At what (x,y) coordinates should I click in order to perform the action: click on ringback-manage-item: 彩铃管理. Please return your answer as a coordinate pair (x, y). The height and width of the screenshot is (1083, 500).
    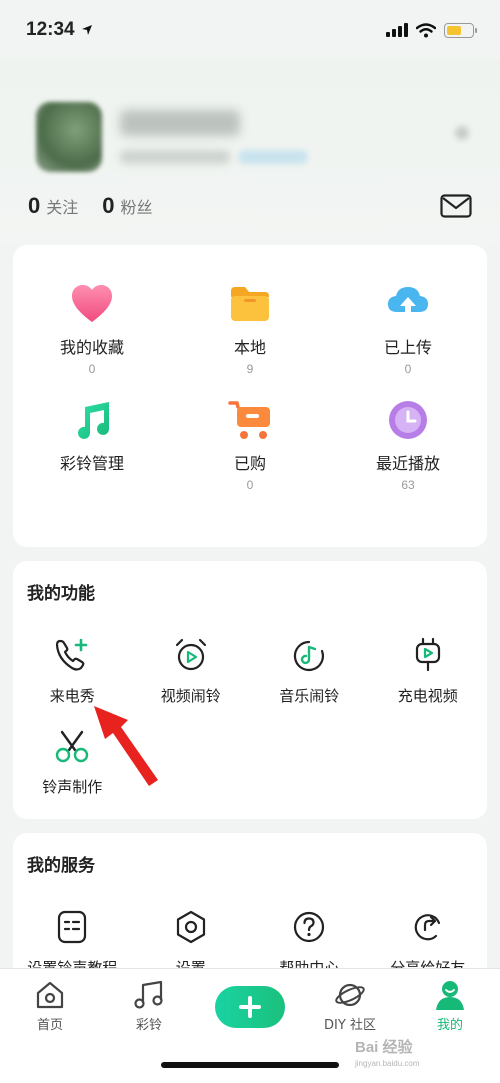
    Looking at the image, I should click on (92, 445).